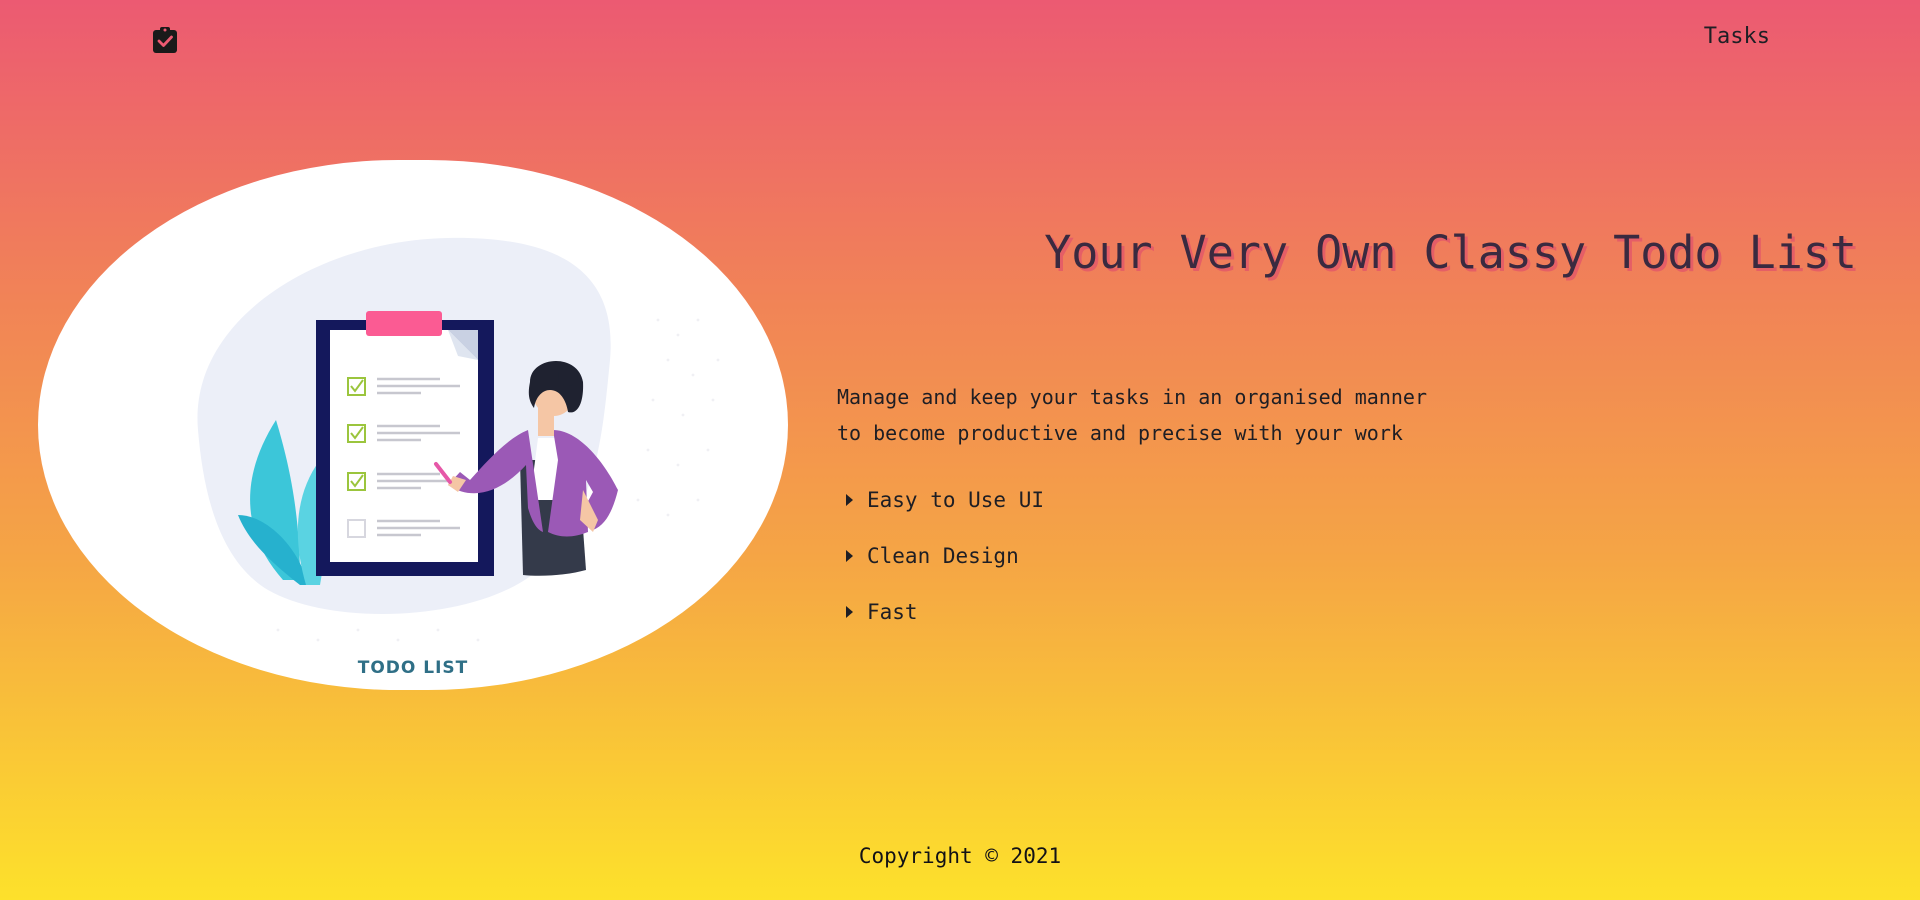 The width and height of the screenshot is (1920, 900). I want to click on feature-label: Fast, so click(892, 612).